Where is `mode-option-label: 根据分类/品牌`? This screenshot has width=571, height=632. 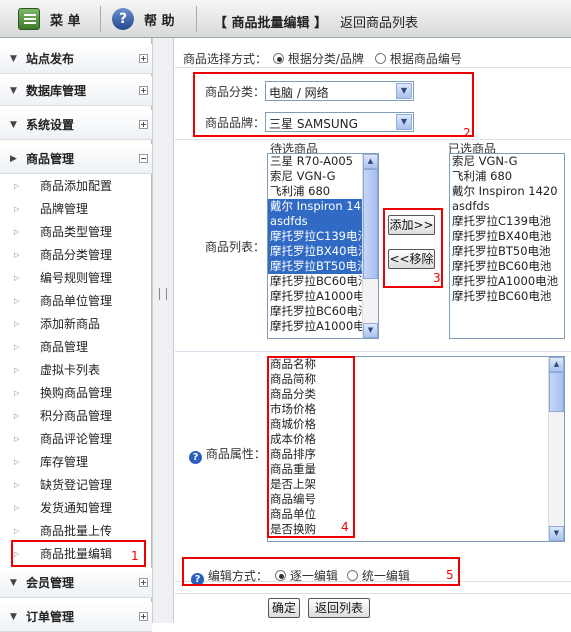 mode-option-label: 根据分类/品牌 is located at coordinates (325, 59).